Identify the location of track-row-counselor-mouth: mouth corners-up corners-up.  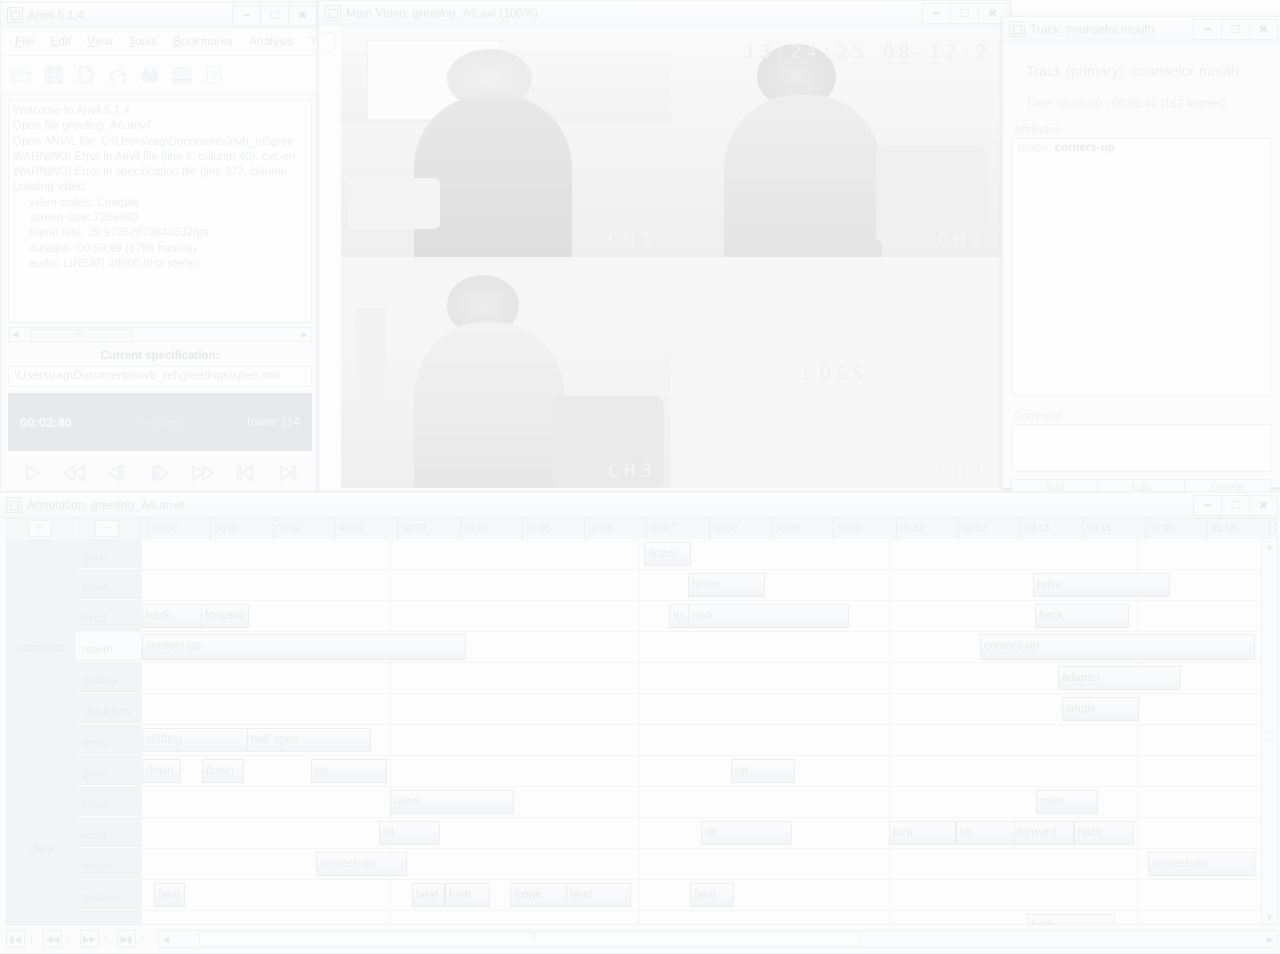
(676, 647).